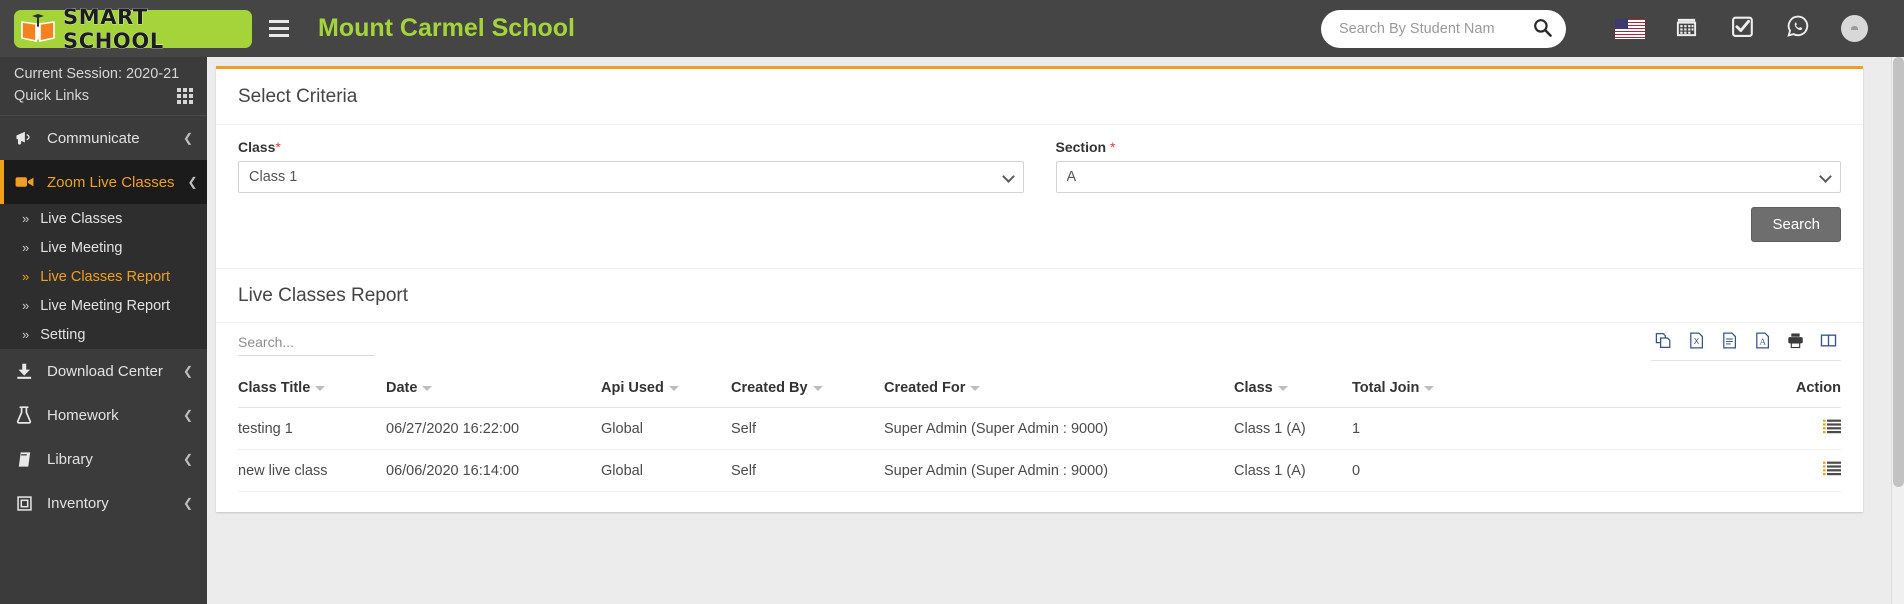  Describe the element at coordinates (185, 96) in the screenshot. I see `grid-icon` at that location.